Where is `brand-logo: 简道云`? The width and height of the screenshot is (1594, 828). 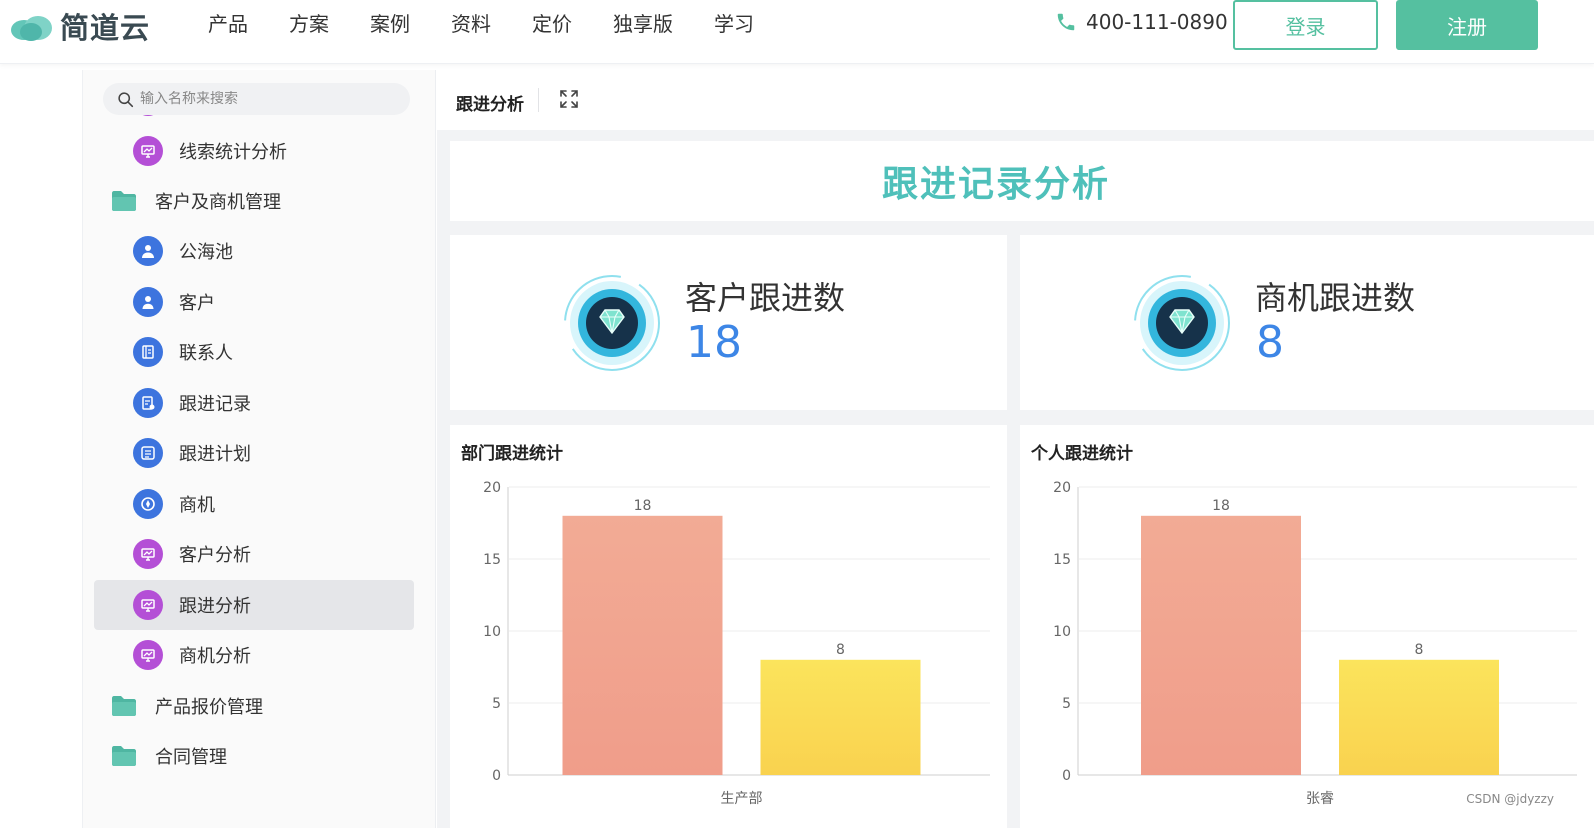 brand-logo: 简道云 is located at coordinates (79, 26).